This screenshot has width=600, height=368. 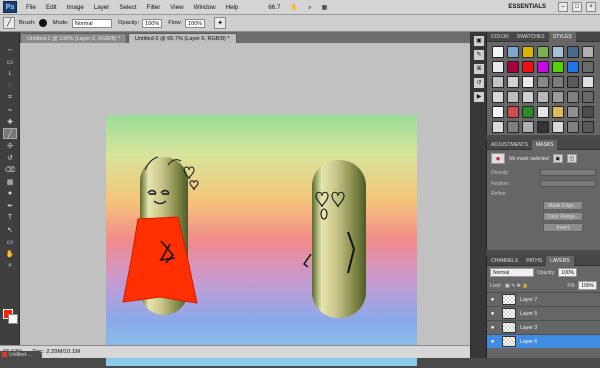 What do you see at coordinates (563, 227) in the screenshot?
I see `invert-button: Invert` at bounding box center [563, 227].